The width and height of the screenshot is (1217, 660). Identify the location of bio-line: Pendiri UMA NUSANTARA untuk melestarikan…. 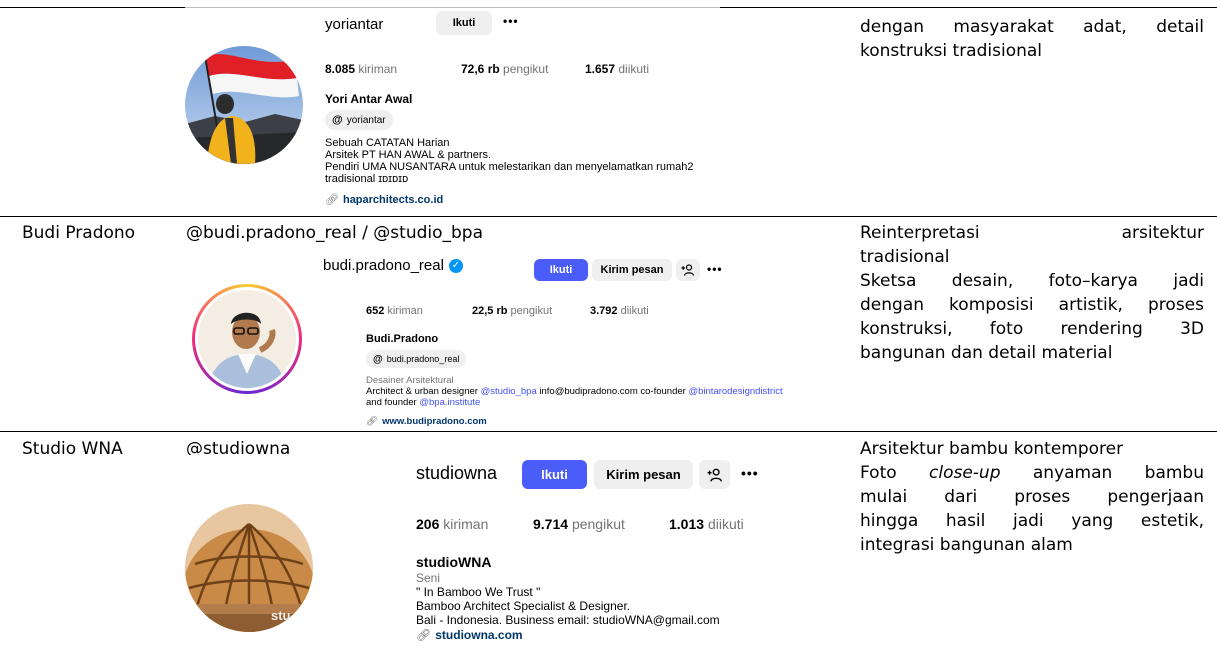
(509, 167).